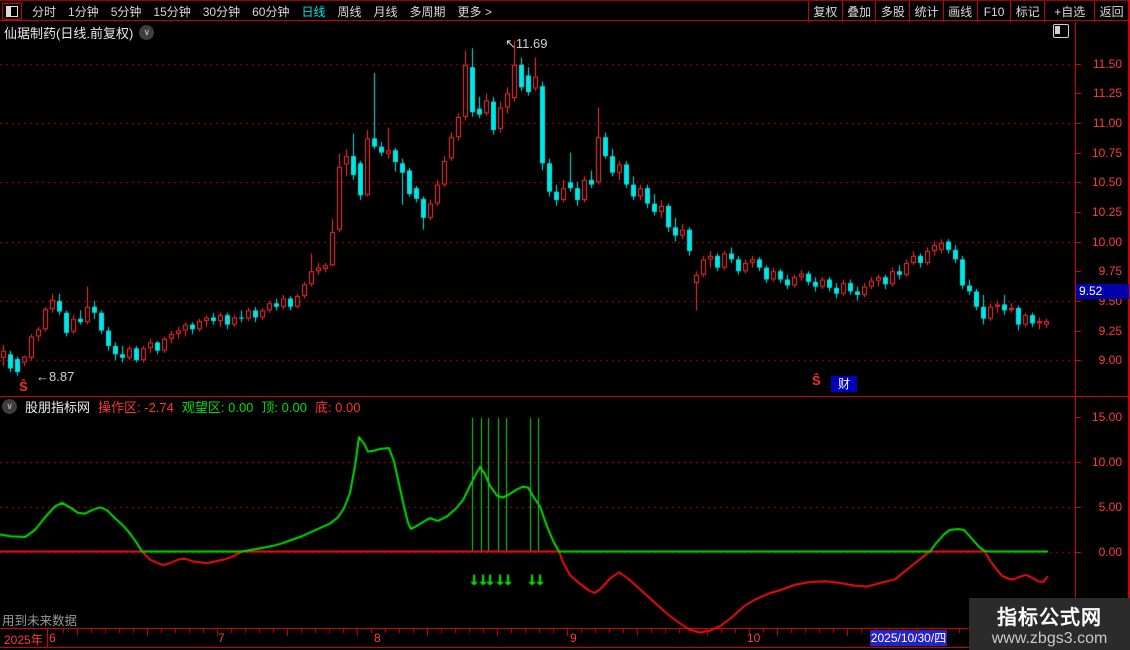 The height and width of the screenshot is (650, 1130). I want to click on indicator-field-3: 底: 0.00, so click(337, 407).